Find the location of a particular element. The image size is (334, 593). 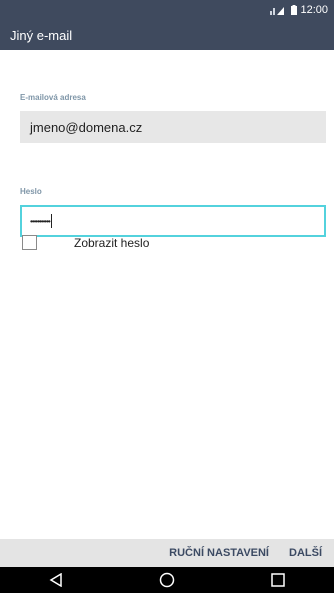

show-password-label: Zobrazit heslo is located at coordinates (112, 242).